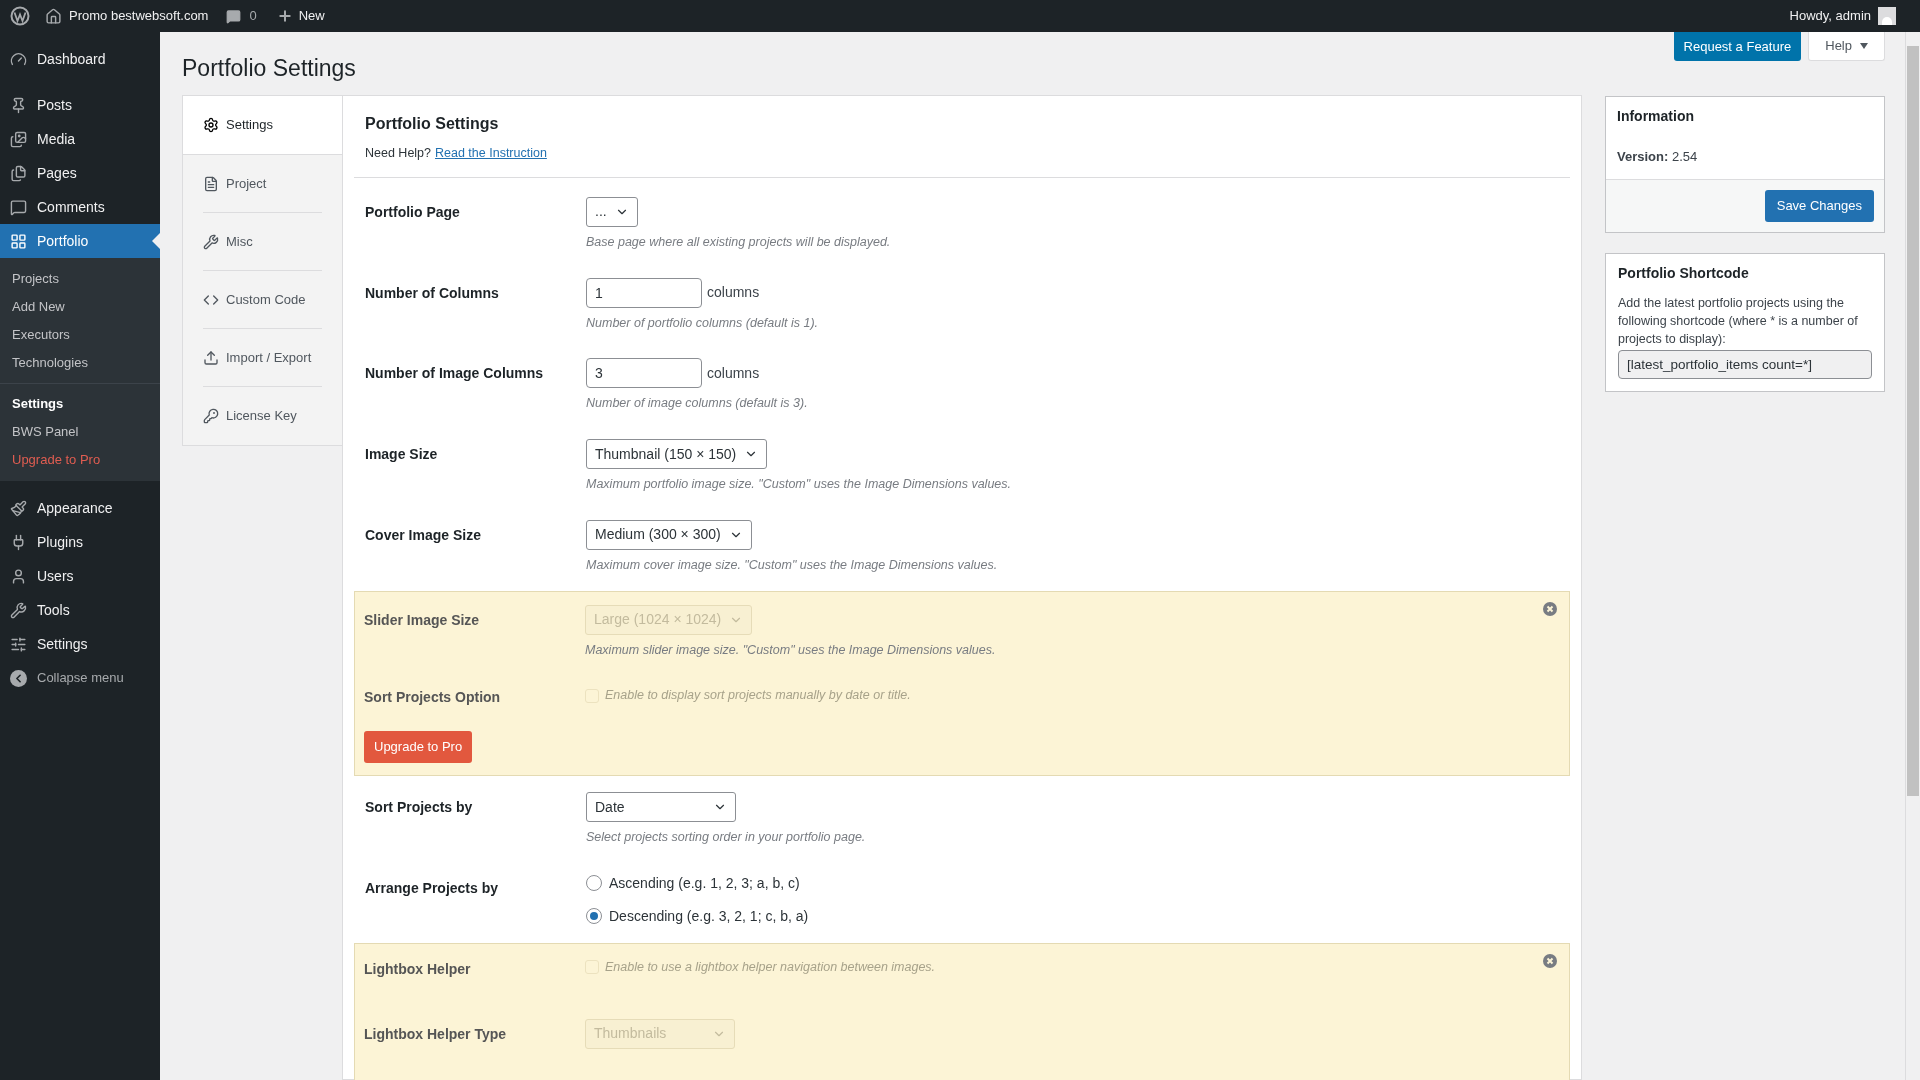  I want to click on greeting-link: Howdy, admin, so click(1830, 16).